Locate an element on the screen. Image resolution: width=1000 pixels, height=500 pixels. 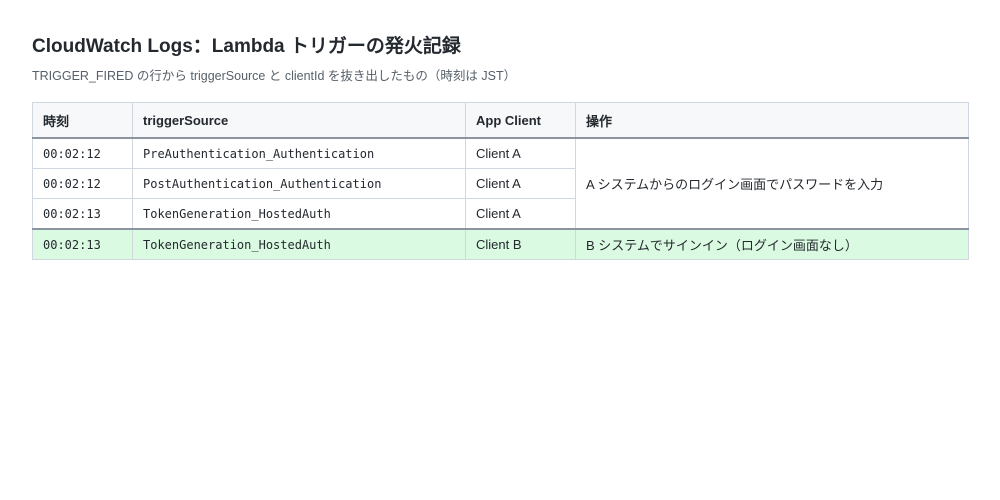
table-header-row: 時刻 triggerSource App Client 操作 is located at coordinates (500, 120).